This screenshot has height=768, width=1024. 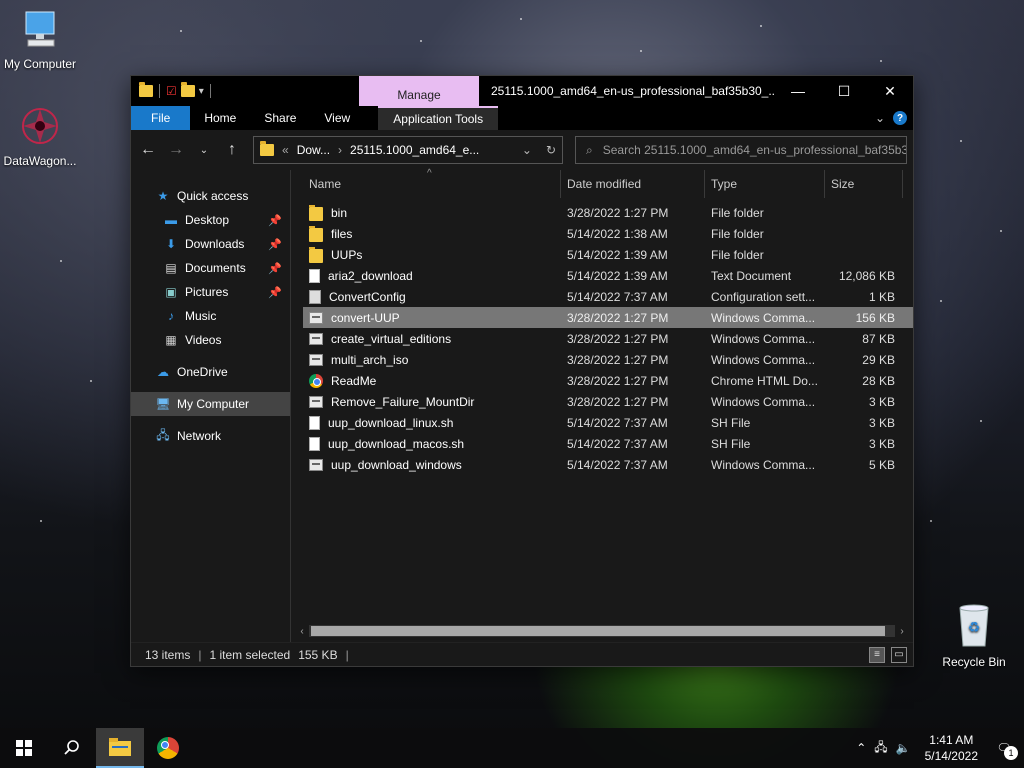 I want to click on datawagon-icon, so click(x=40, y=126).